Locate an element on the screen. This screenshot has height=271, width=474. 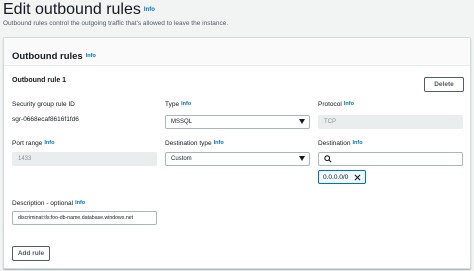
type-label: Type Info is located at coordinates (178, 104).